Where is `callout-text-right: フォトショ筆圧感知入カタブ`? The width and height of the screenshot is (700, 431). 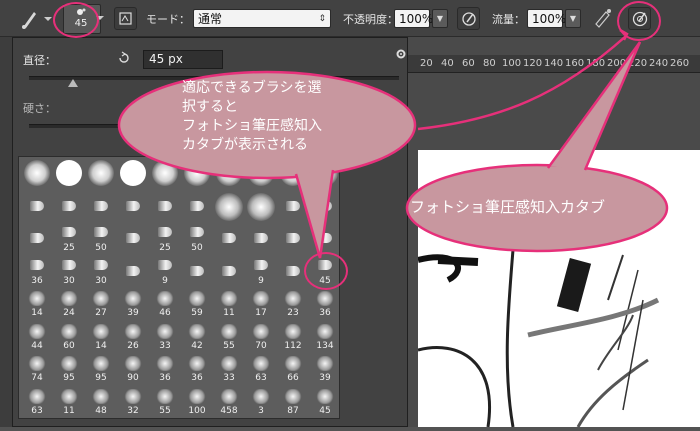 callout-text-right: フォトショ筆圧感知入カタブ is located at coordinates (508, 207).